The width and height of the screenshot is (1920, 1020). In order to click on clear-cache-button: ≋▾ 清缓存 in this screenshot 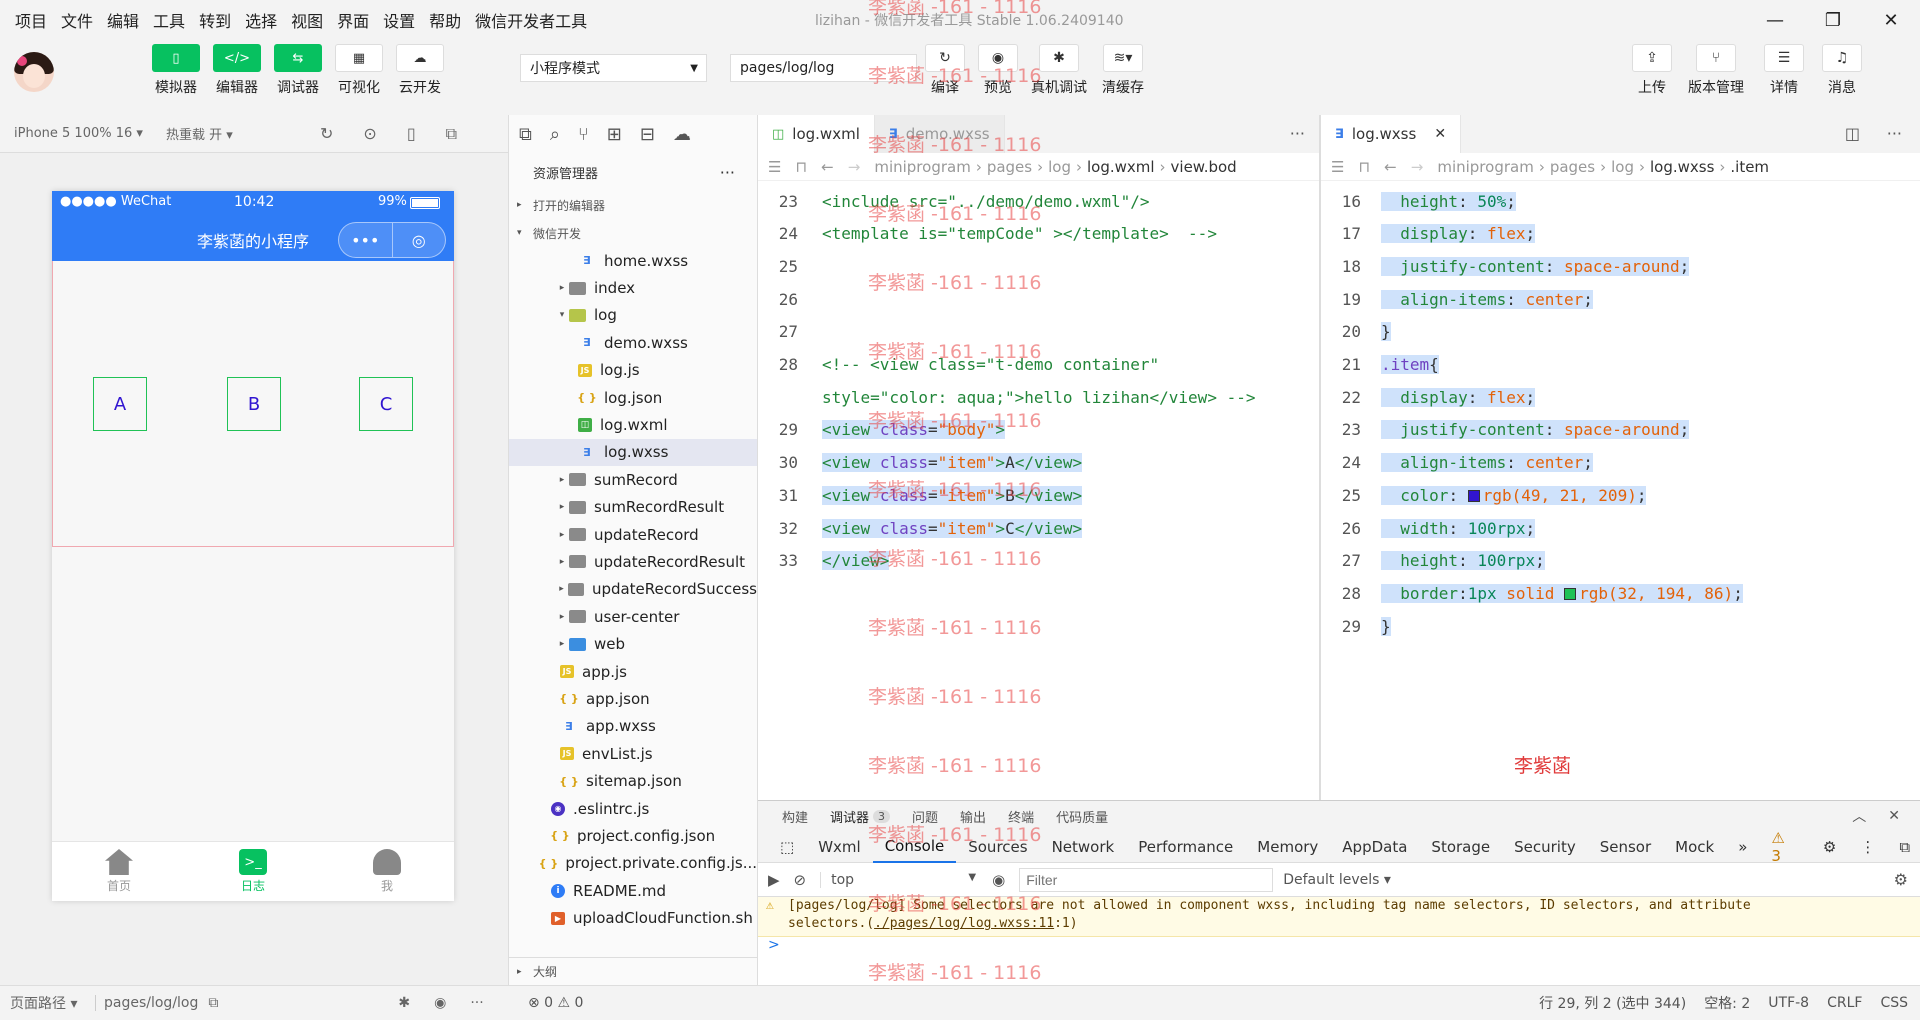, I will do `click(1123, 70)`.